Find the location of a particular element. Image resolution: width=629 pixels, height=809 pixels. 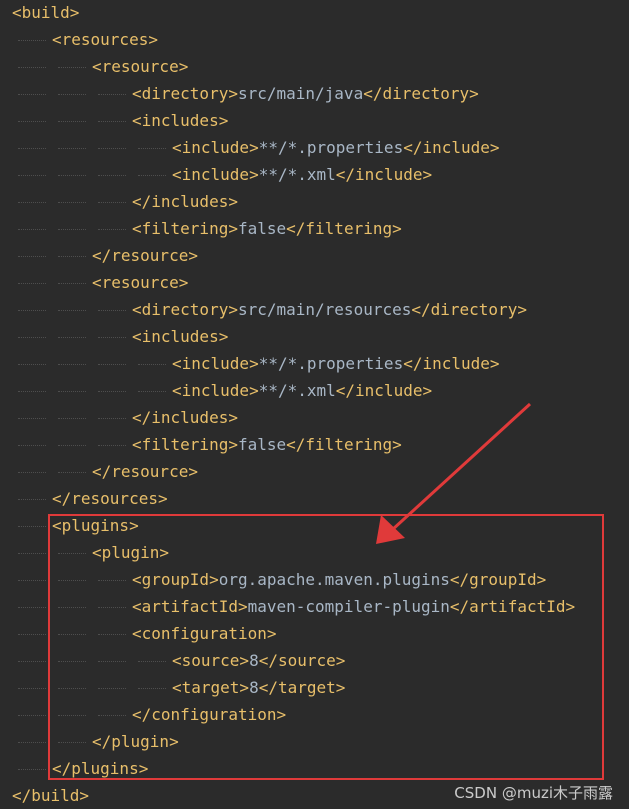

xml-open-tag: </plugins> is located at coordinates (100, 768).